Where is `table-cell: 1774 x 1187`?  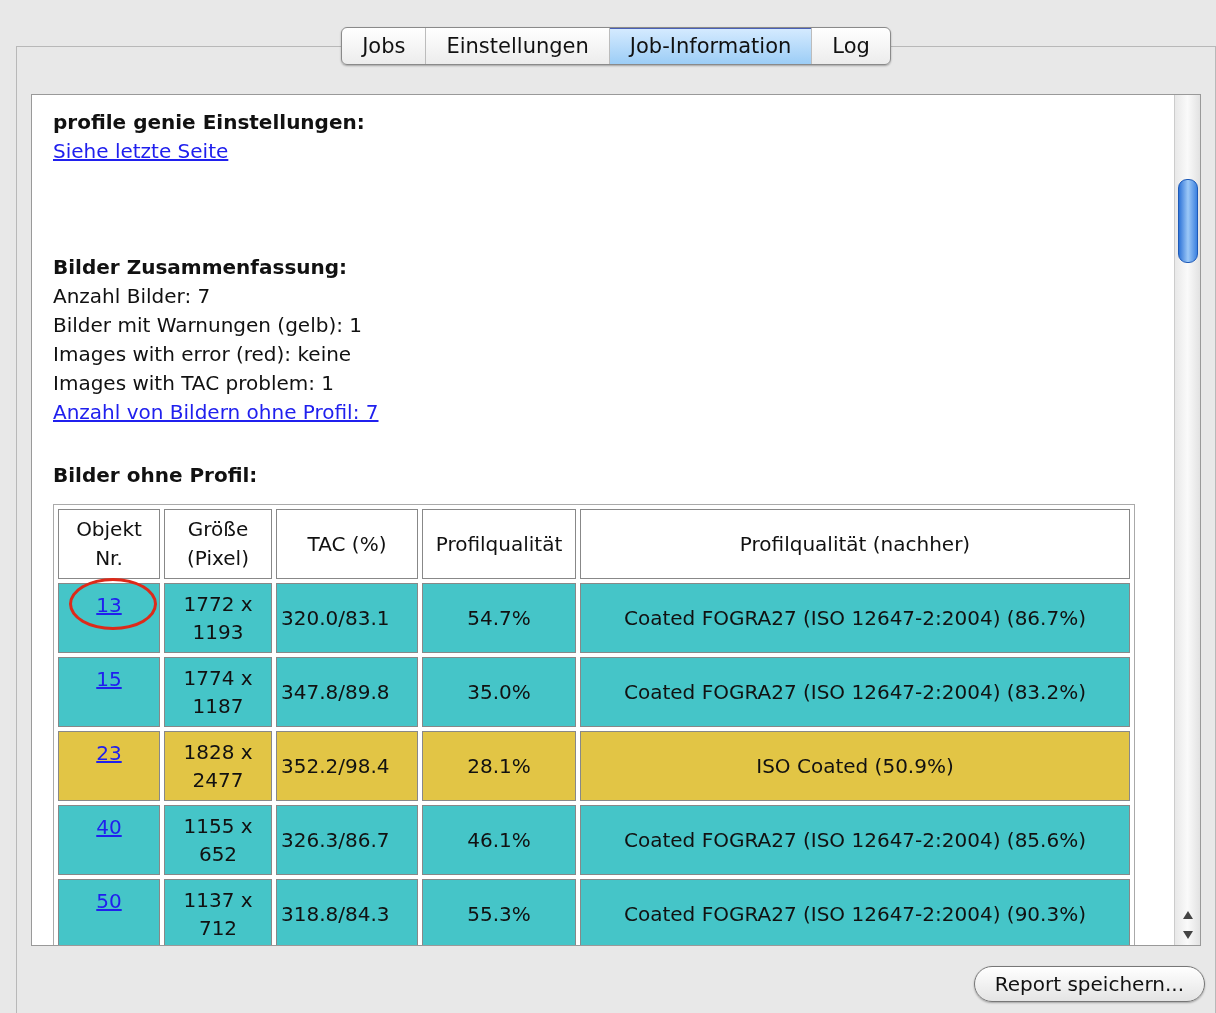 table-cell: 1774 x 1187 is located at coordinates (218, 692).